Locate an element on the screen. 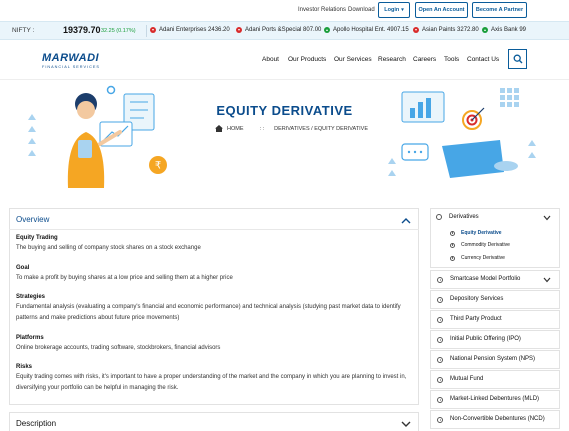 Image resolution: width=569 pixels, height=431 pixels. ticker-item: Adani Ports &Special 807.00 is located at coordinates (278, 30).